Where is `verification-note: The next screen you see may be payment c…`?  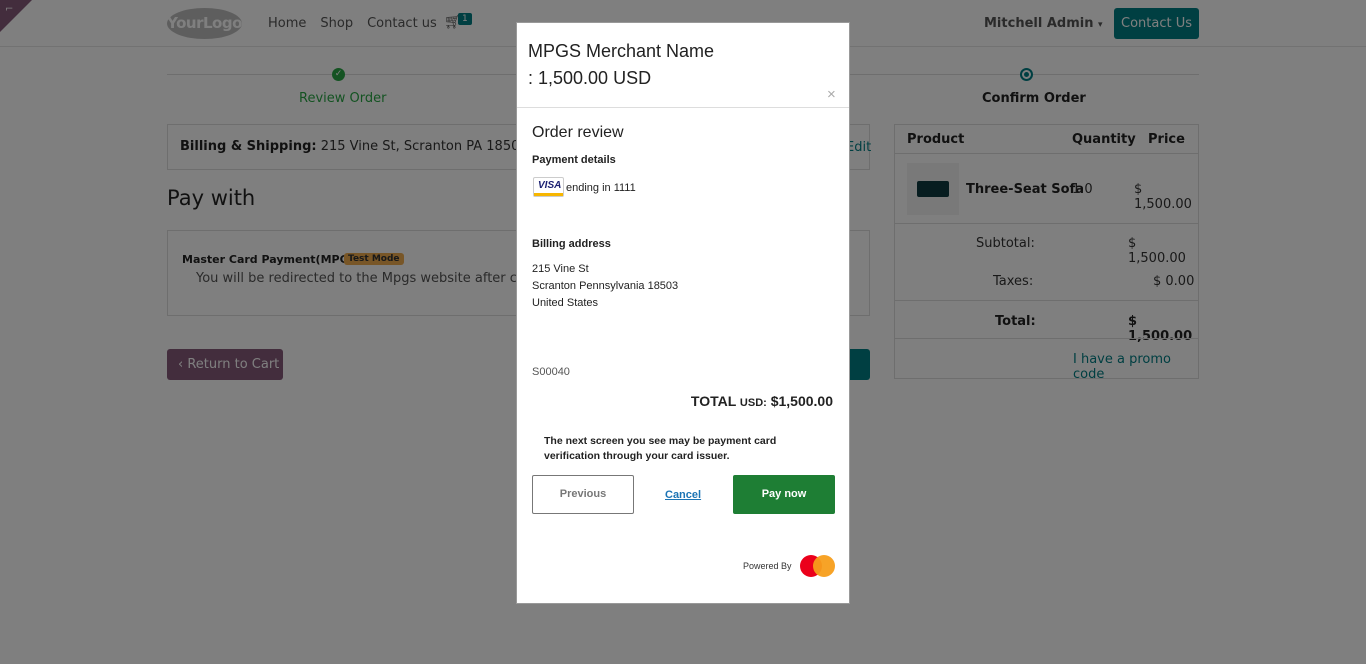 verification-note: The next screen you see may be payment c… is located at coordinates (660, 448).